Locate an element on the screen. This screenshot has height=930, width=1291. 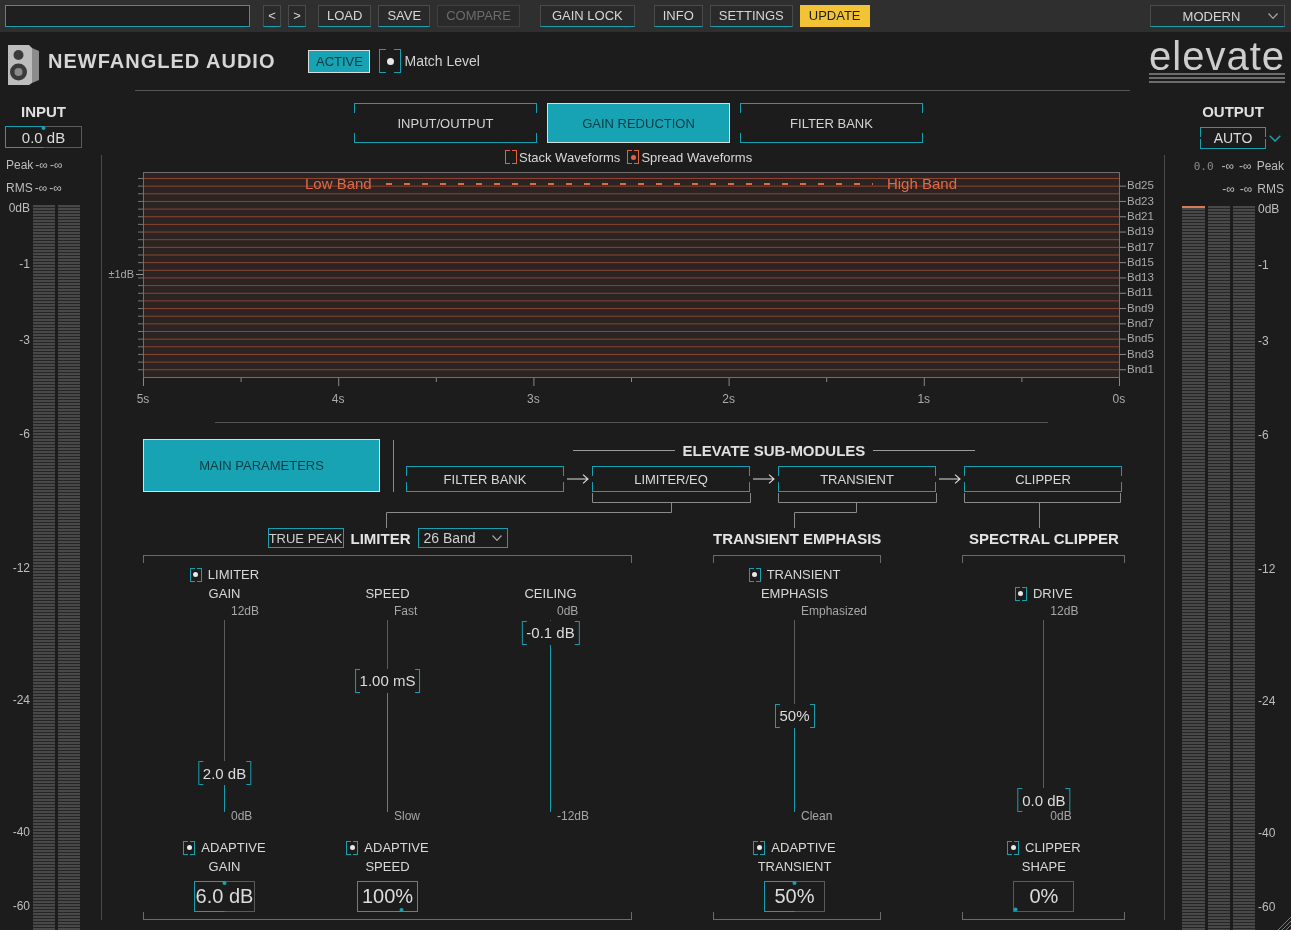
time-axis-label: 2s is located at coordinates (728, 399).